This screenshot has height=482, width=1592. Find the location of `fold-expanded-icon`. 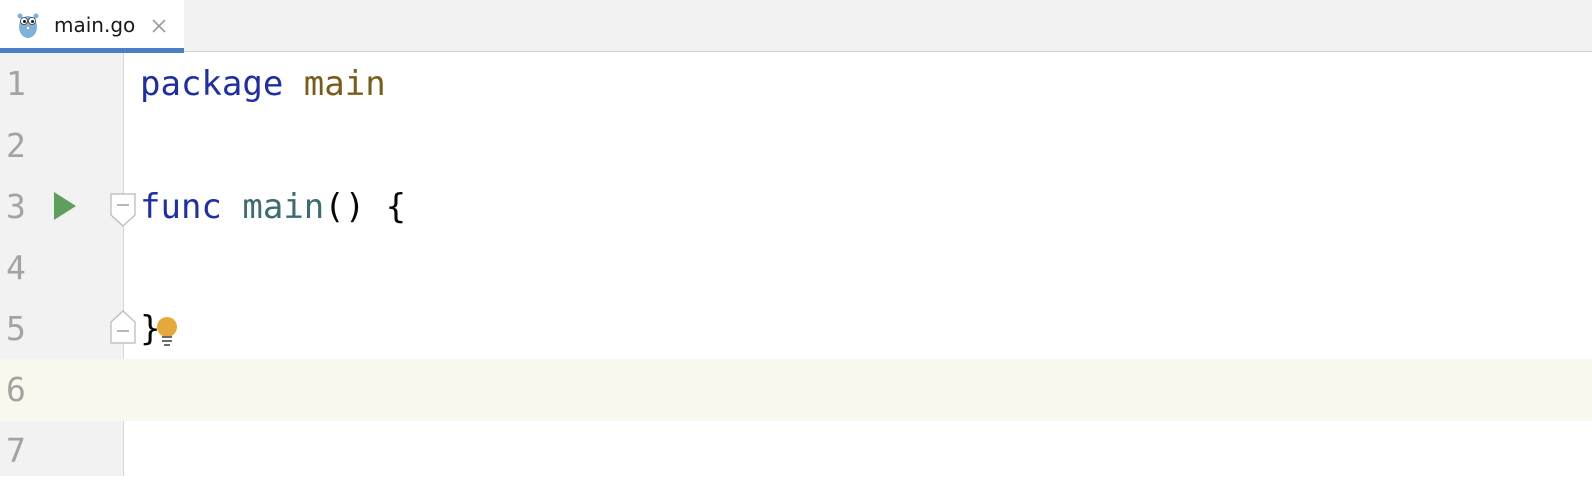

fold-expanded-icon is located at coordinates (123, 210).